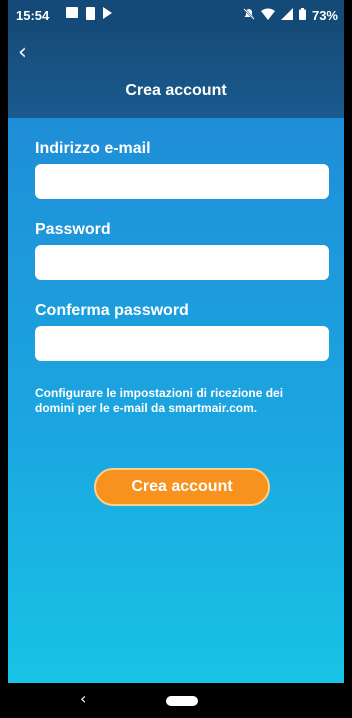 The width and height of the screenshot is (352, 718). What do you see at coordinates (267, 15) in the screenshot?
I see `wifi-icon` at bounding box center [267, 15].